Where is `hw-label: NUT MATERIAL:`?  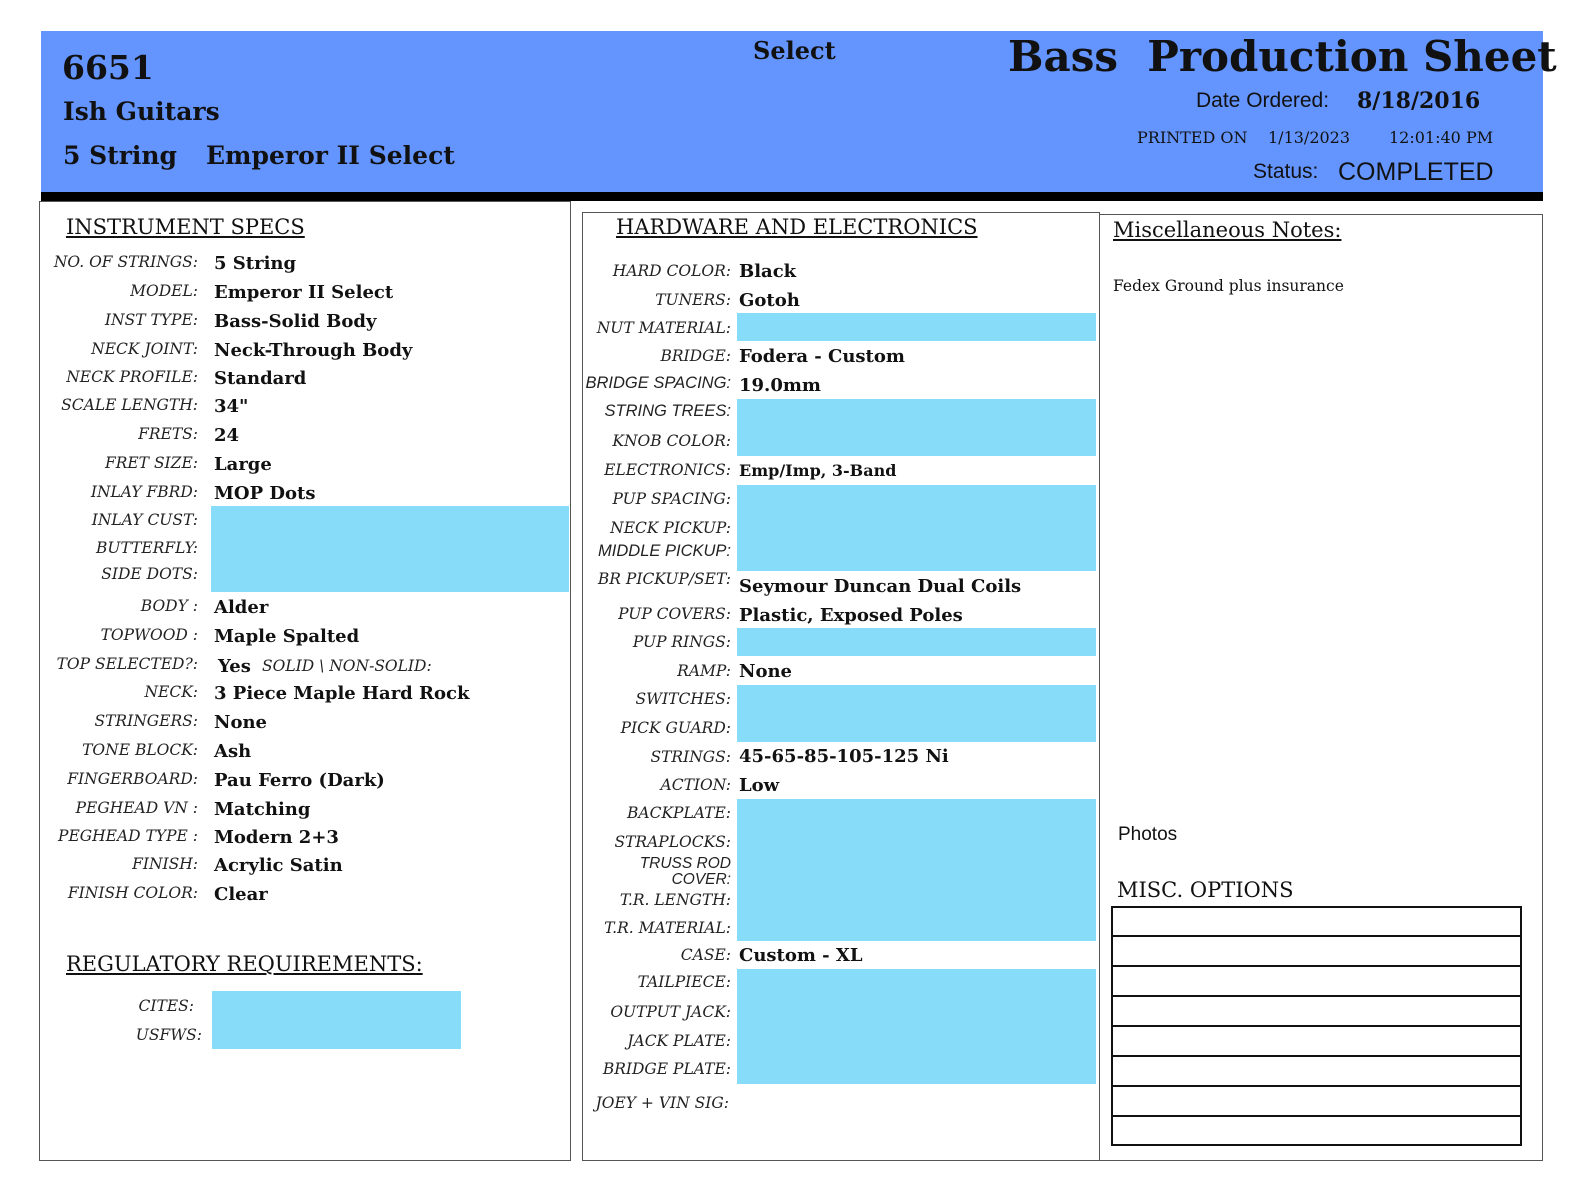
hw-label: NUT MATERIAL: is located at coordinates (663, 328).